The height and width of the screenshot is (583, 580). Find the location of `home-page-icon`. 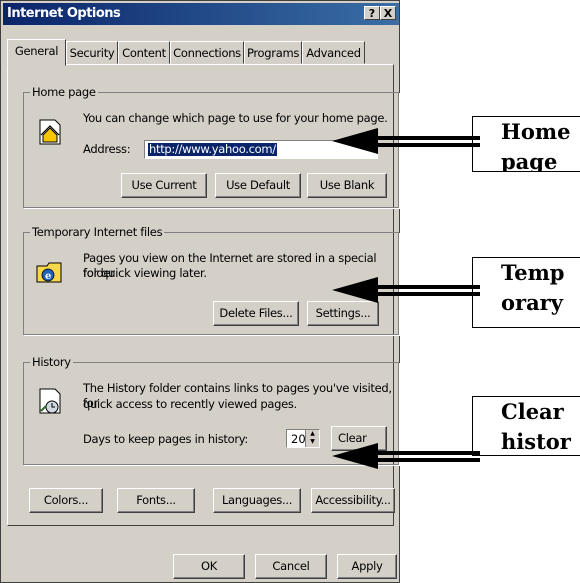

home-page-icon is located at coordinates (50, 132).